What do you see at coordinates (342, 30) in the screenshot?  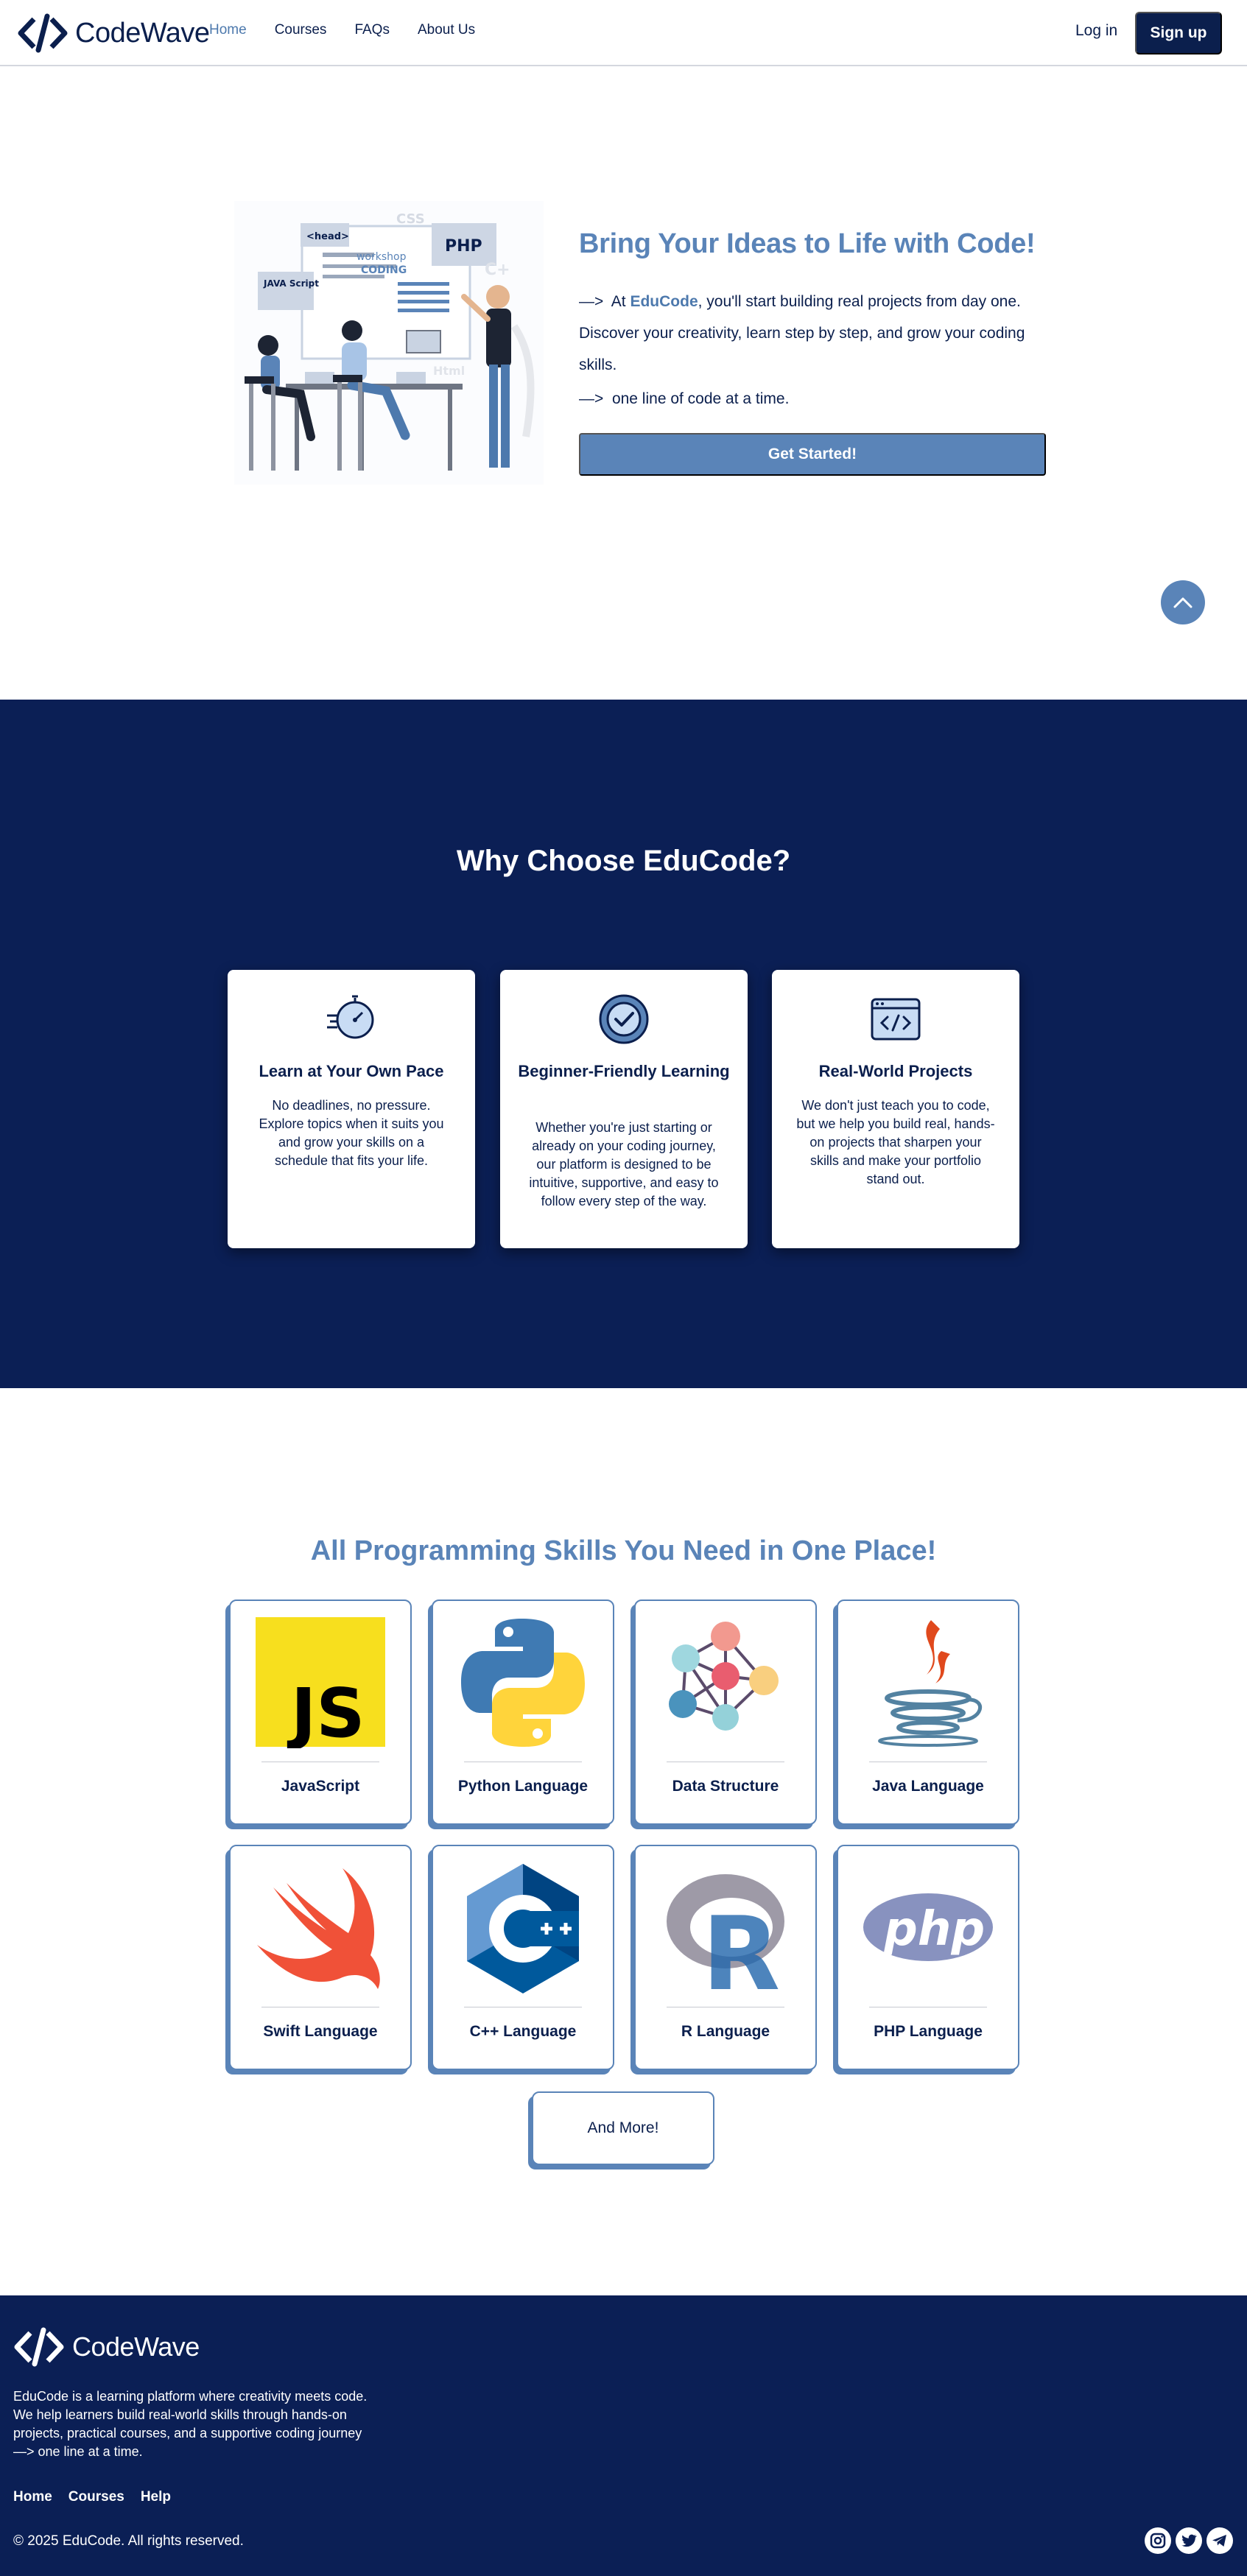 I see `main-nav: Home Courses FAQs About Us` at bounding box center [342, 30].